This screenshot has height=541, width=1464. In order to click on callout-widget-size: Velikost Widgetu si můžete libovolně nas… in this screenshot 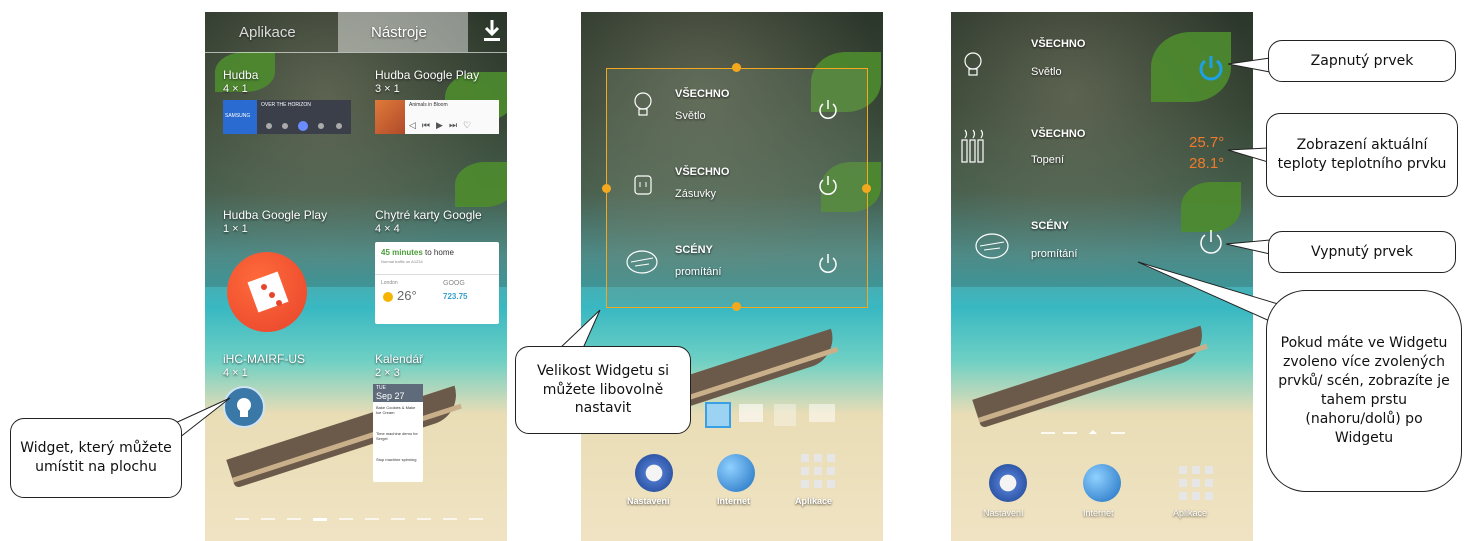, I will do `click(603, 390)`.